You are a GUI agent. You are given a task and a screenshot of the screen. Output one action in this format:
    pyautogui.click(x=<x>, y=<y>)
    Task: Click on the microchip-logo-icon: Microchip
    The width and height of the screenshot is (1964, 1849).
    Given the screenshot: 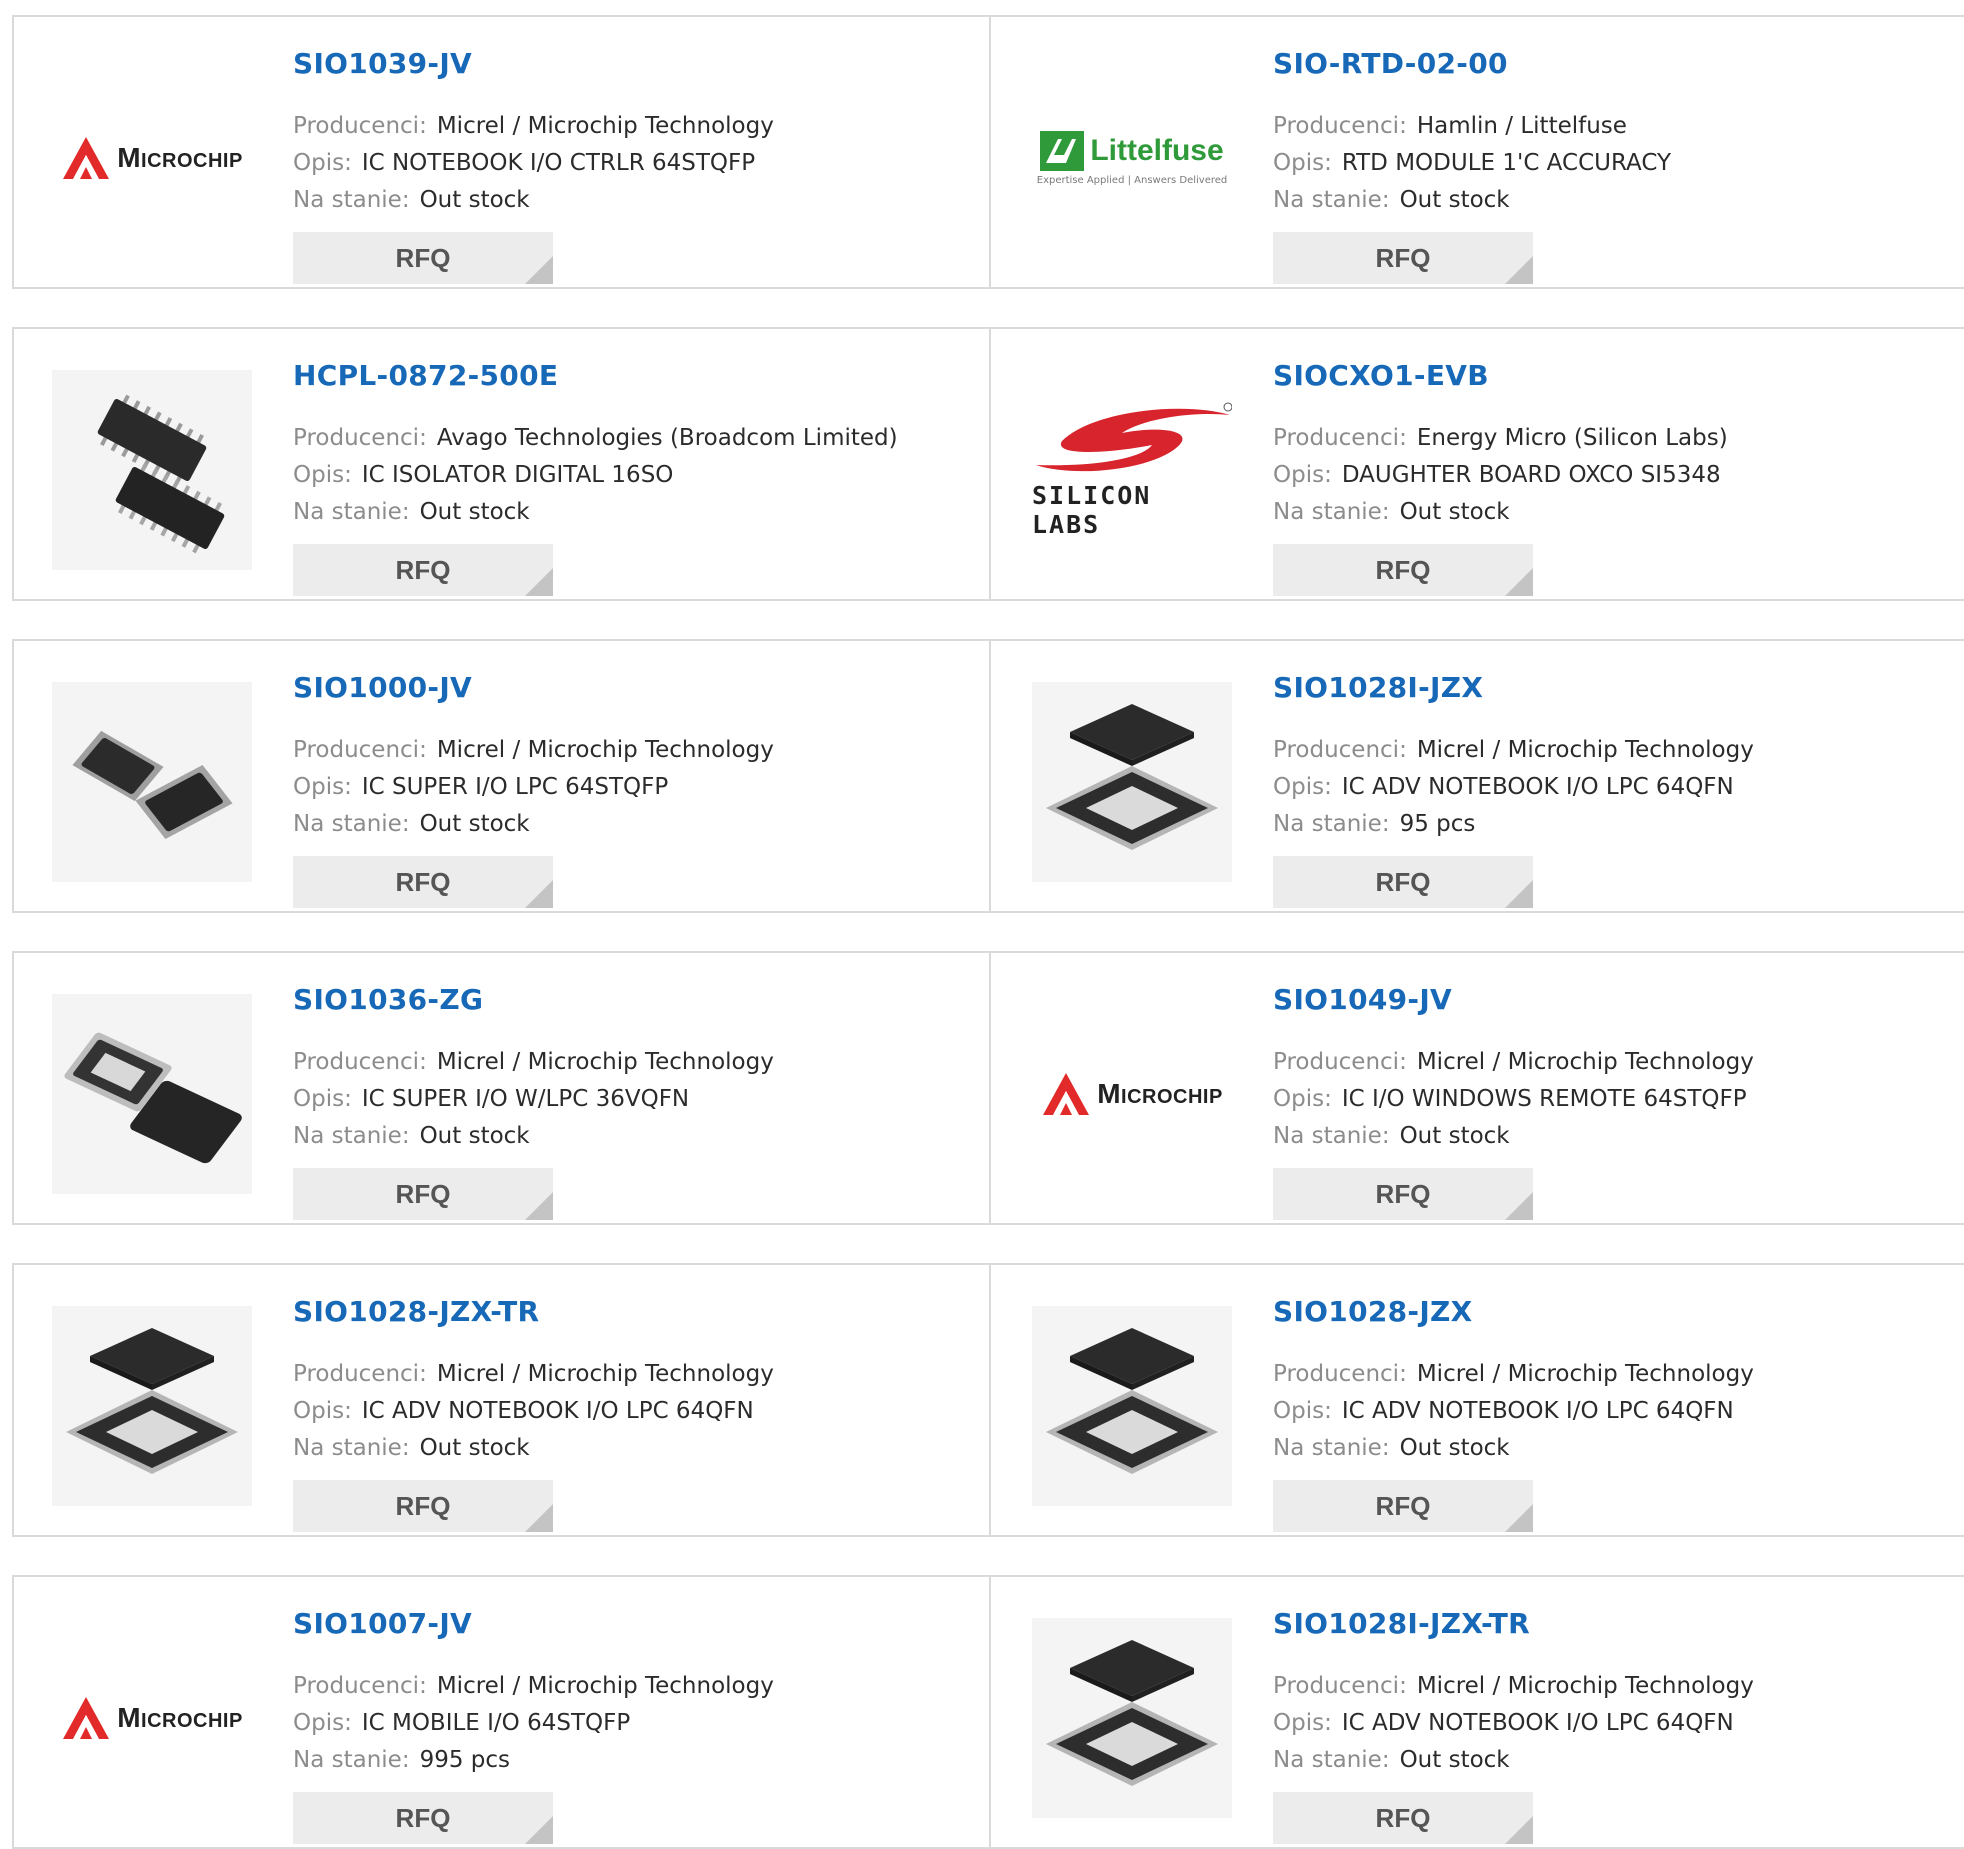 What is the action you would take?
    pyautogui.click(x=152, y=1718)
    